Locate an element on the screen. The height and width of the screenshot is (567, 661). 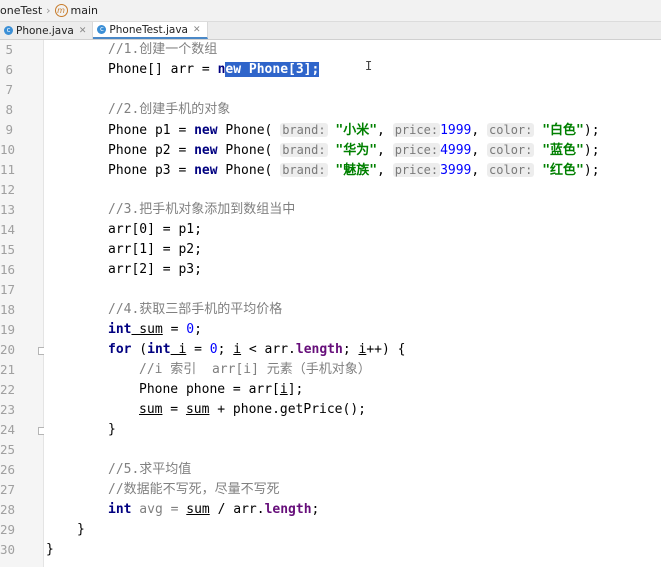
code-line-27: //数据能不写死，尽量不写死 is located at coordinates (194, 490).